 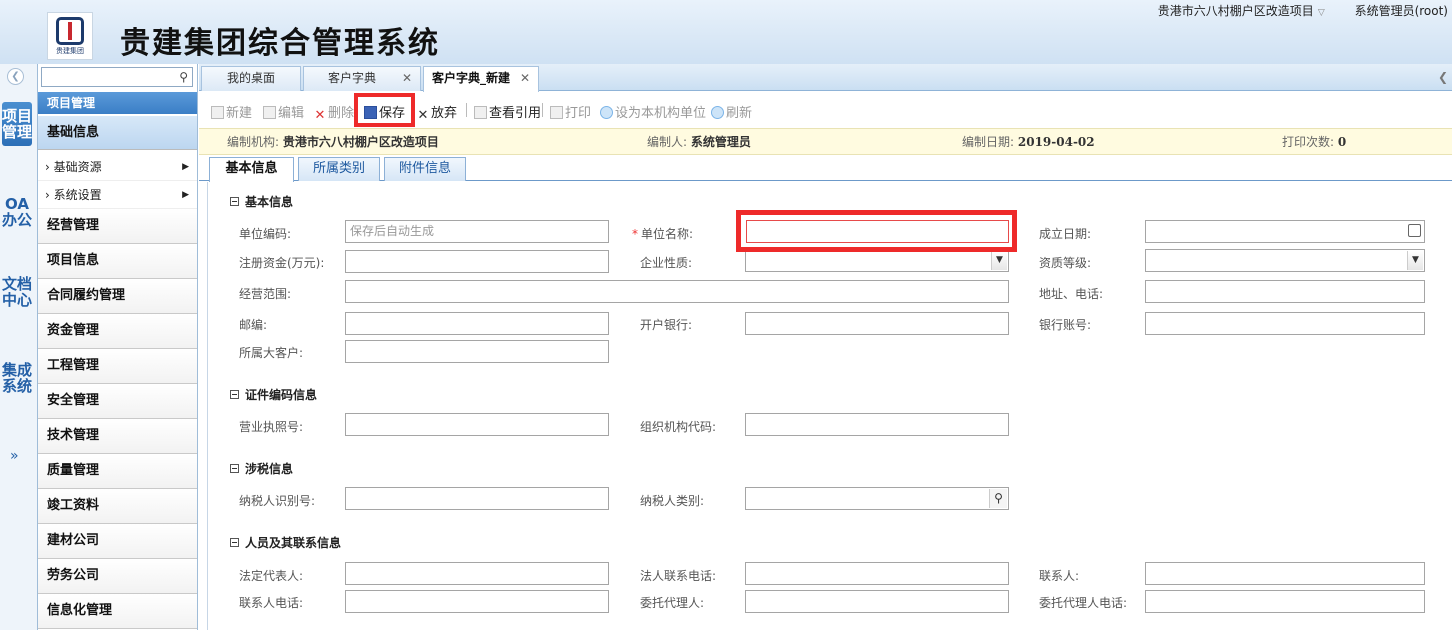 I want to click on date-info: 编制日期: 2019-04-02, so click(x=1028, y=142).